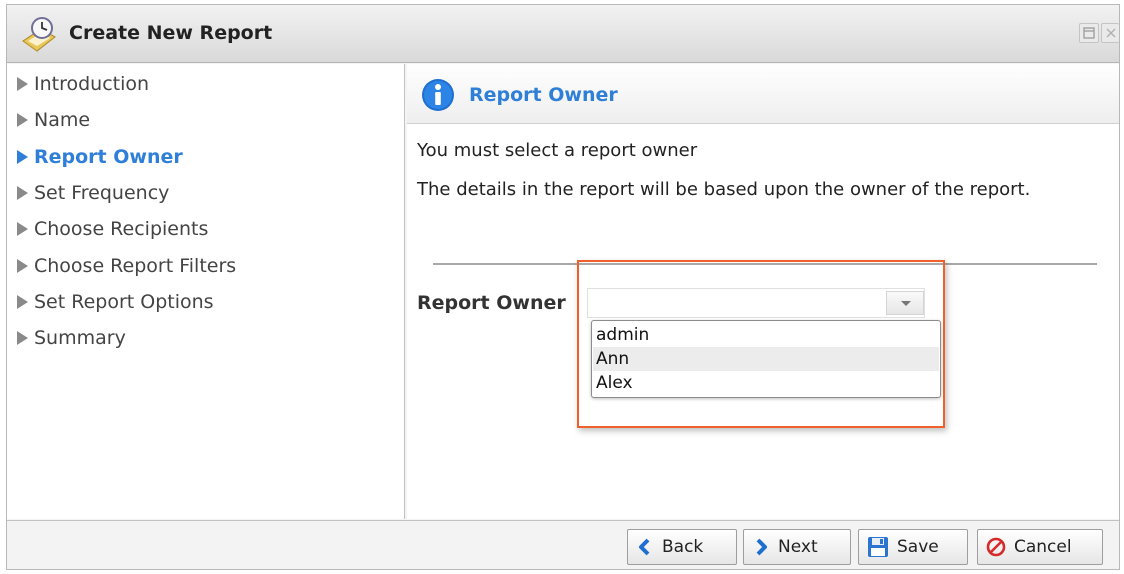 This screenshot has width=1124, height=574. Describe the element at coordinates (124, 302) in the screenshot. I see `nav-item-label: Set Report Options` at that location.